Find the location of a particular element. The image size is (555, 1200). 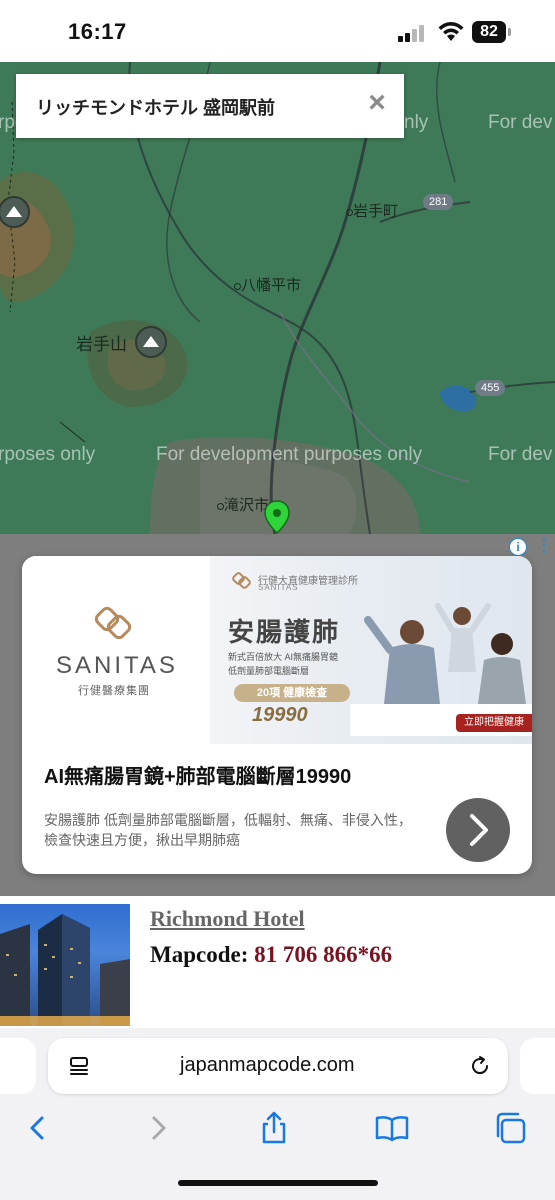

status-time: 16:17 is located at coordinates (97, 31).